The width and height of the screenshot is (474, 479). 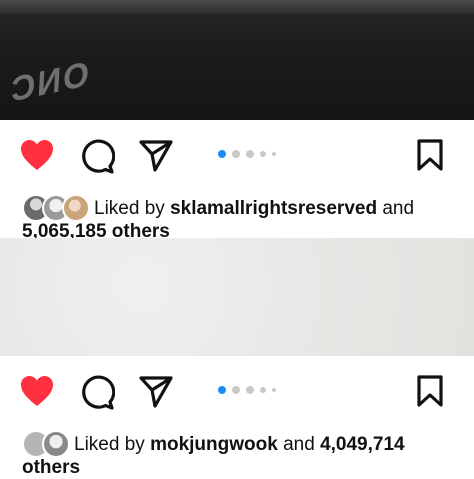 What do you see at coordinates (214, 444) in the screenshot?
I see `liked-by-username: mokjungwook` at bounding box center [214, 444].